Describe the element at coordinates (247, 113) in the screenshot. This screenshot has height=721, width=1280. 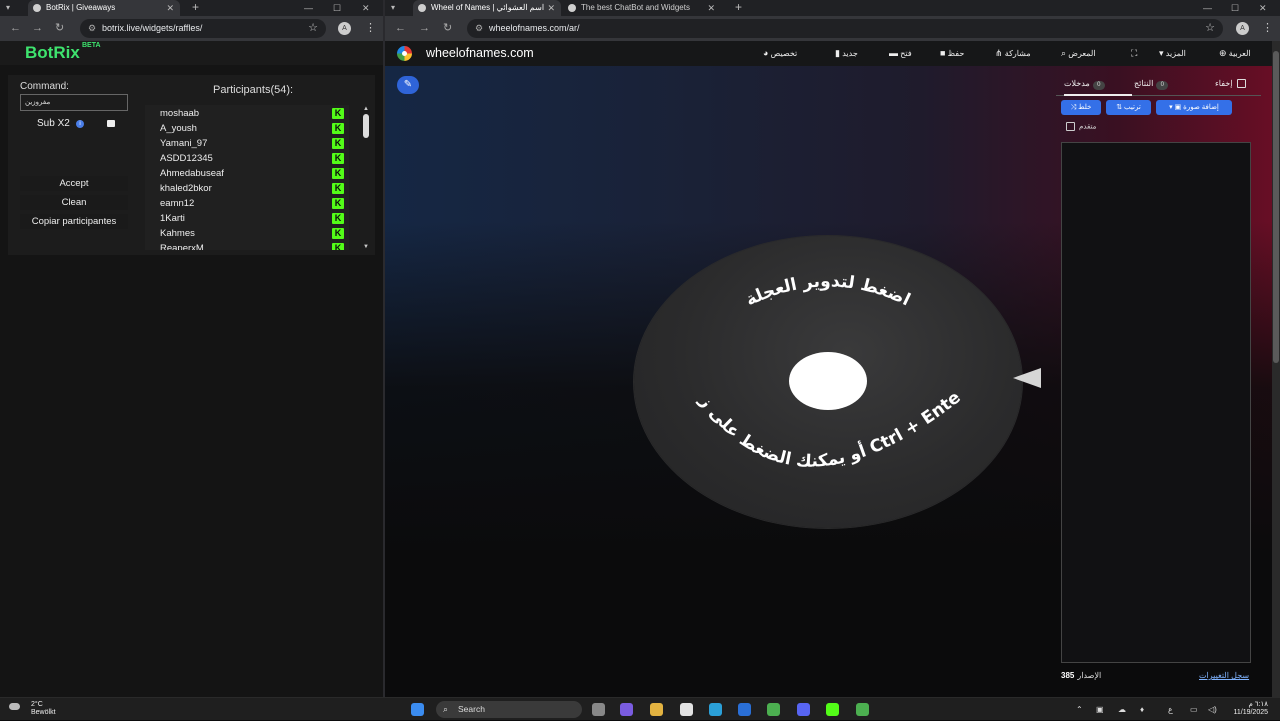
I see `list-item: moshaab K` at that location.